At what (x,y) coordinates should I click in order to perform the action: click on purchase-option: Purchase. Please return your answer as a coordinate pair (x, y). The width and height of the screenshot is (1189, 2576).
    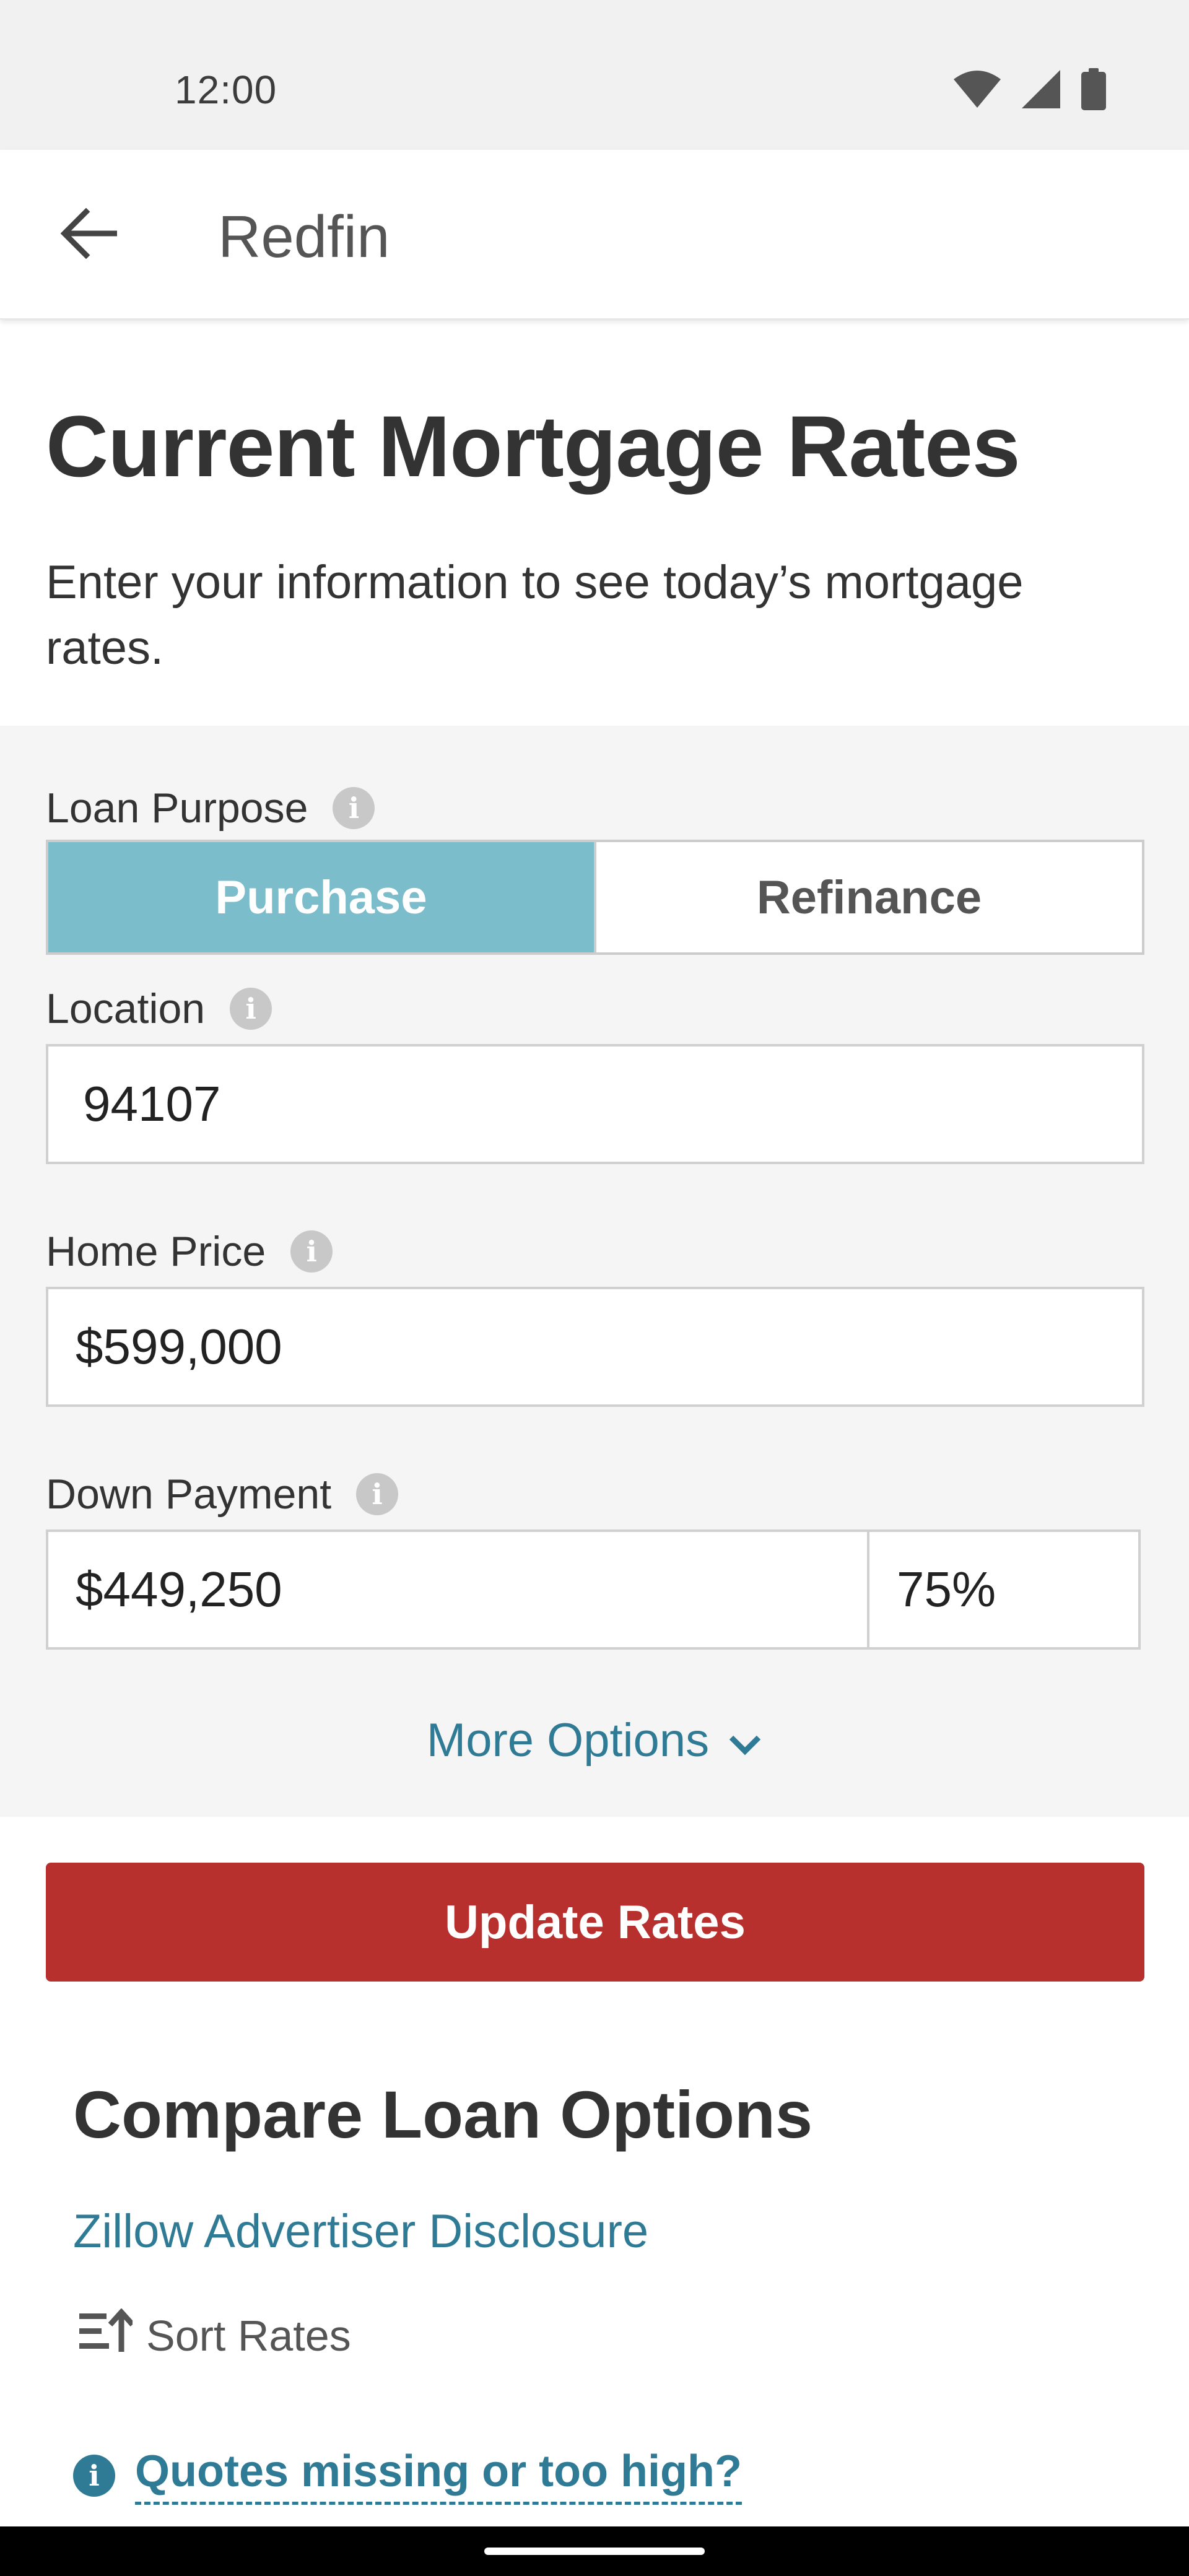
    Looking at the image, I should click on (322, 897).